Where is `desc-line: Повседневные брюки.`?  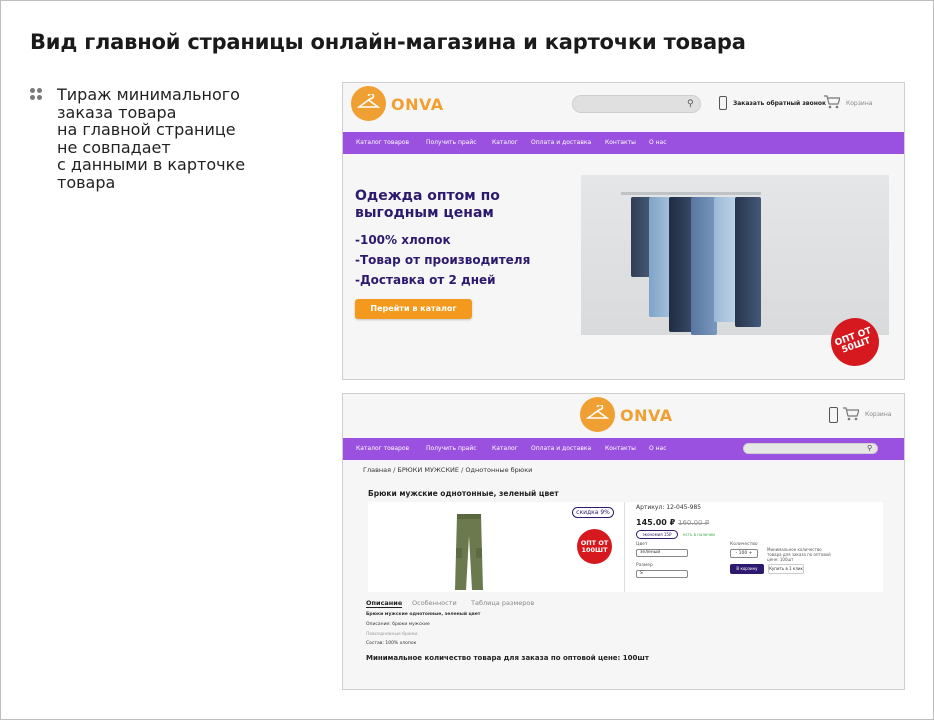 desc-line: Повседневные брюки. is located at coordinates (392, 634).